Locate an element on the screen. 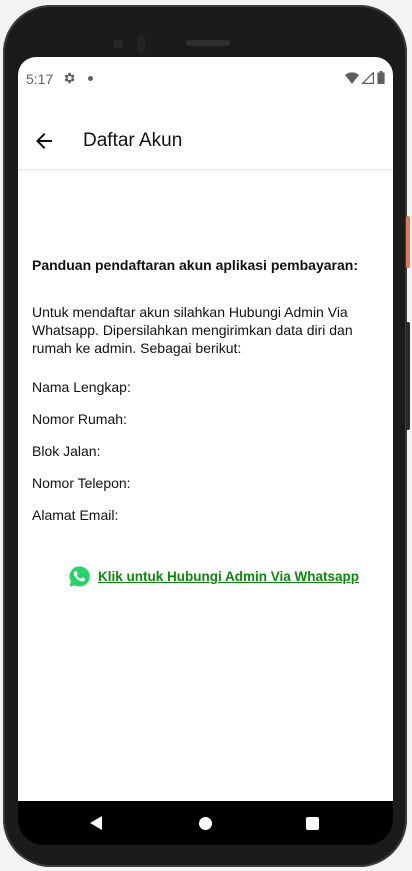 The width and height of the screenshot is (412, 871). front-camera is located at coordinates (118, 44).